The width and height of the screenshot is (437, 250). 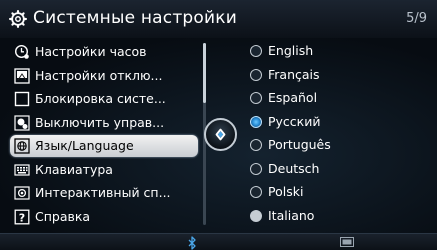 I want to click on menu-item-label: Язык/Language, so click(x=84, y=145).